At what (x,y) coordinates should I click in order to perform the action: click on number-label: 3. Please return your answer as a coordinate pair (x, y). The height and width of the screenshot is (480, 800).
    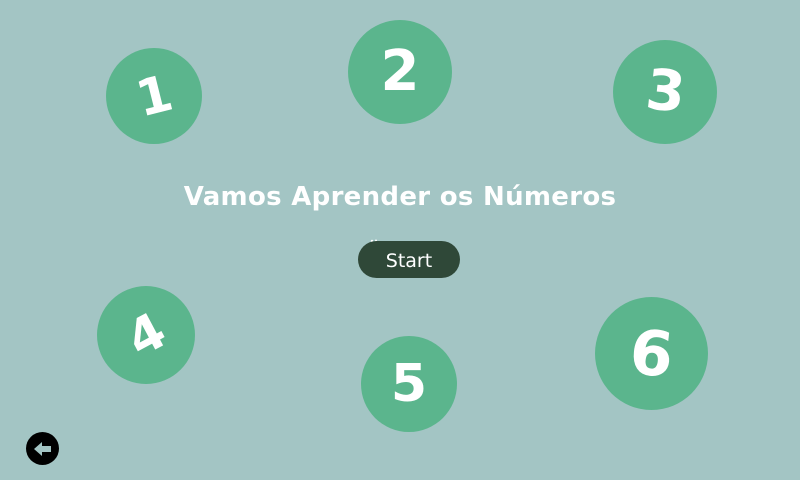
    Looking at the image, I should click on (665, 91).